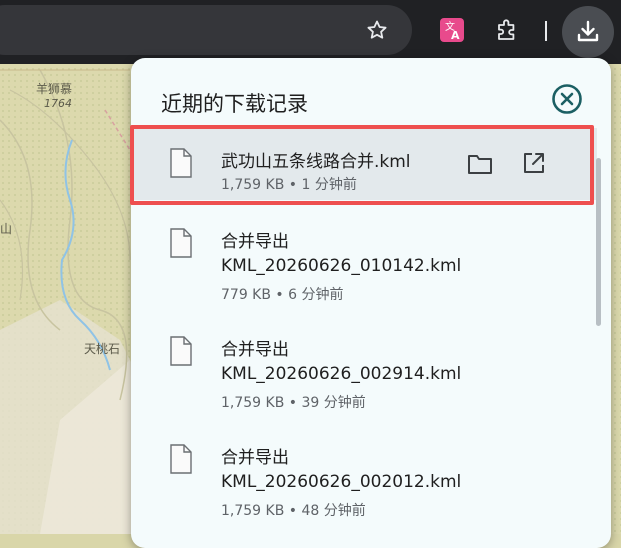 The width and height of the screenshot is (621, 548). Describe the element at coordinates (234, 104) in the screenshot. I see `panel-title: 近期的下载记录` at that location.